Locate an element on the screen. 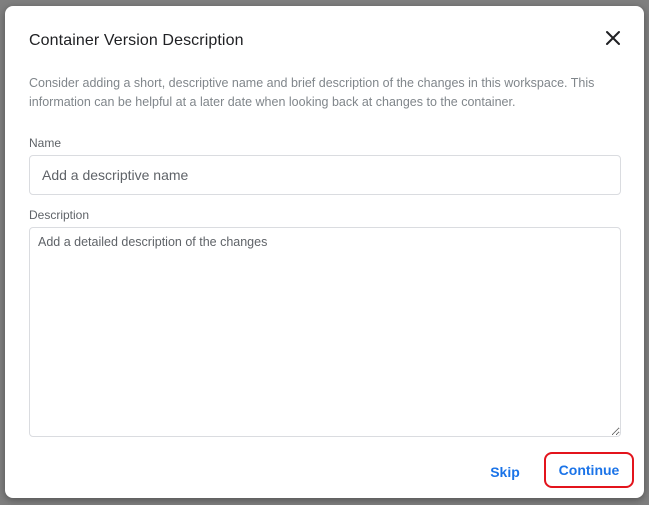 The image size is (649, 505). name-input is located at coordinates (325, 175).